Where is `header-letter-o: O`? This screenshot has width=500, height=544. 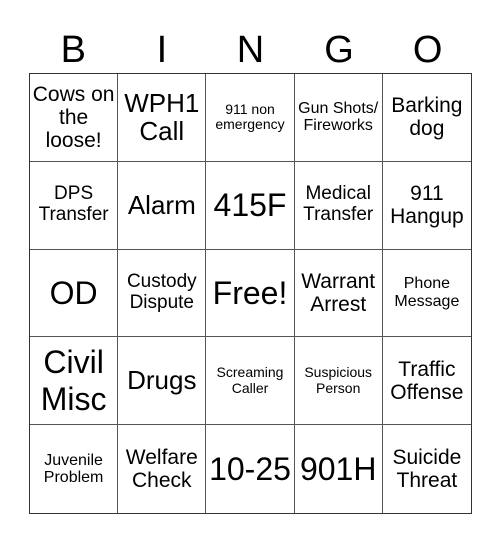 header-letter-o: O is located at coordinates (427, 50).